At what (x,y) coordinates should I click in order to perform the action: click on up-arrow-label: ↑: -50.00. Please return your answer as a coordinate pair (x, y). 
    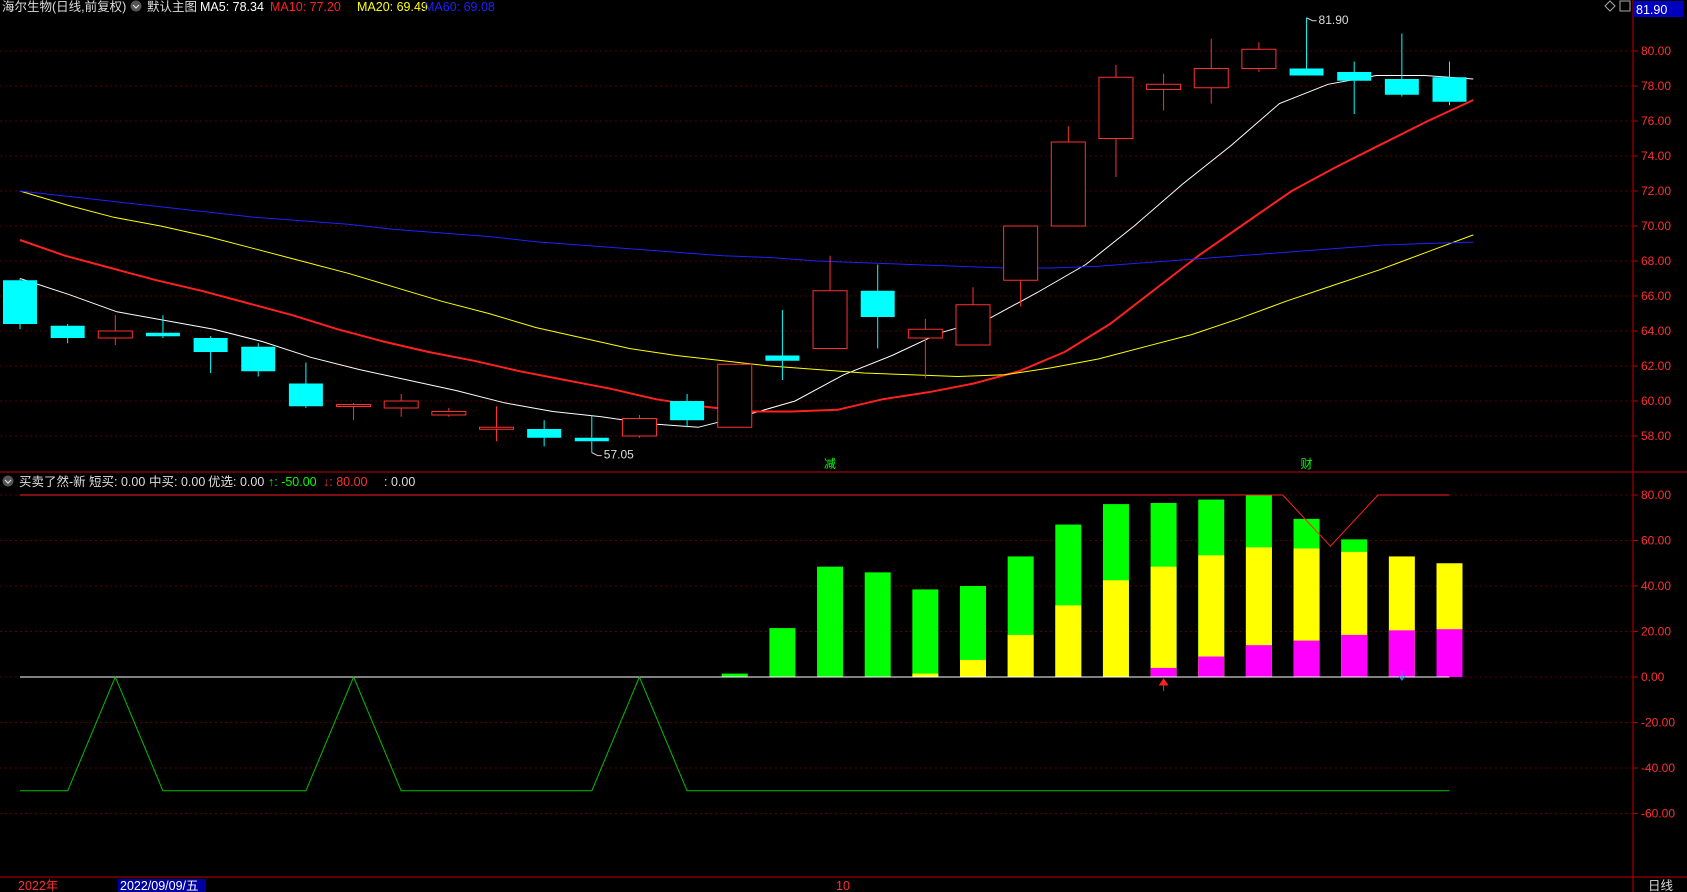
    Looking at the image, I should click on (292, 482).